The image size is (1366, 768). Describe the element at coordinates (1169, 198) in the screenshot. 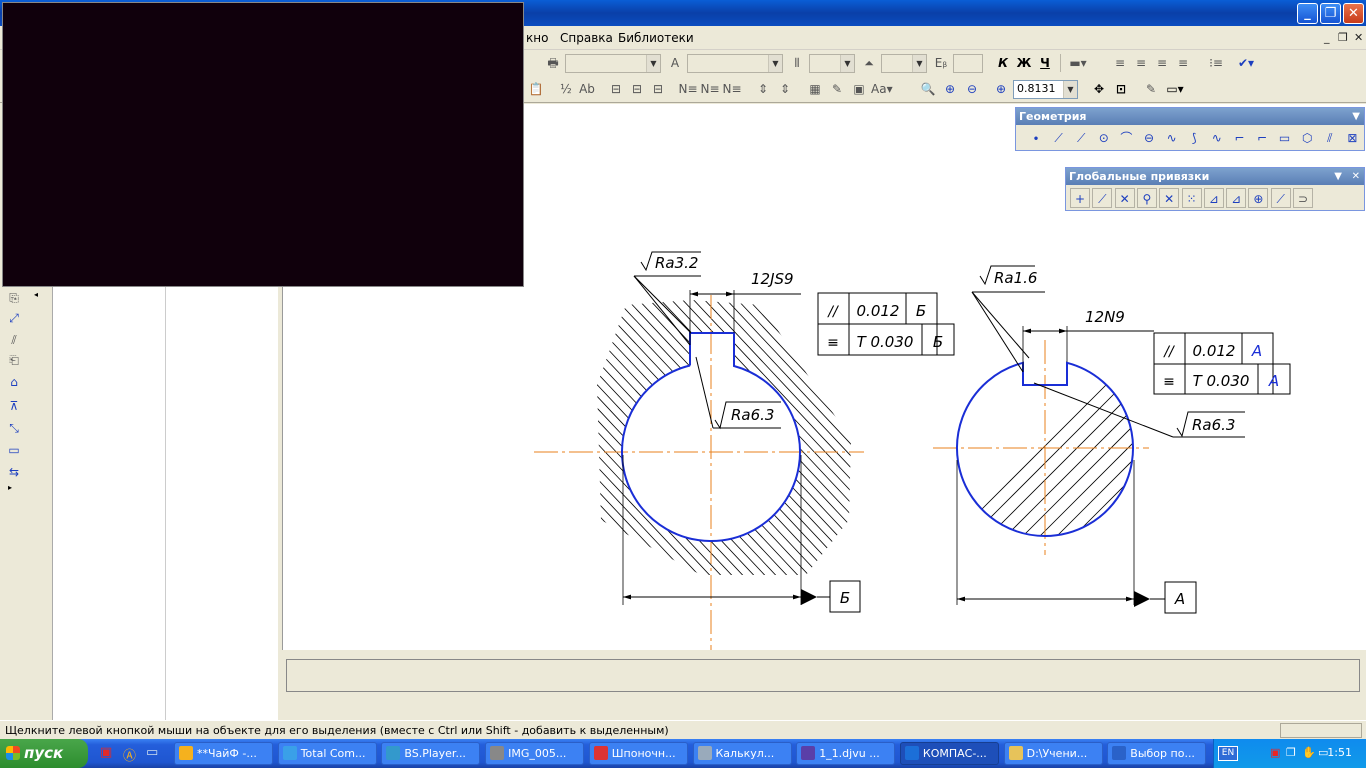

I see `snap-normal-icon: ✕` at that location.